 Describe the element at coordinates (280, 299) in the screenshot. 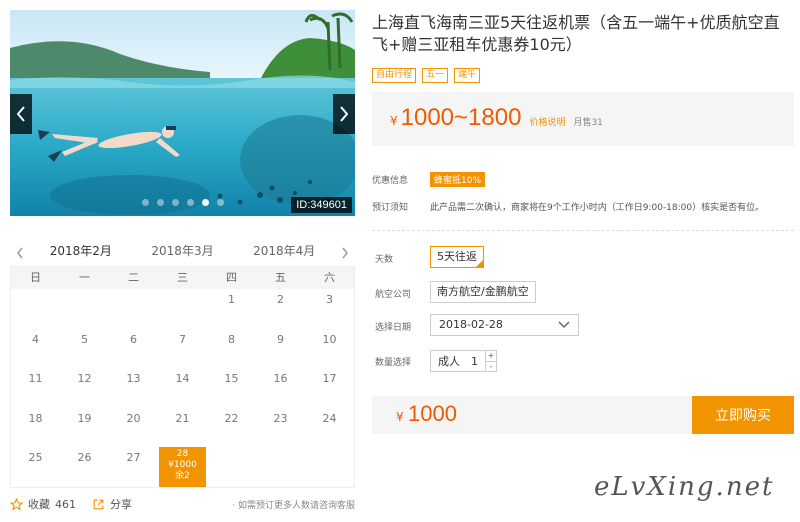

I see `day-number: 2` at that location.